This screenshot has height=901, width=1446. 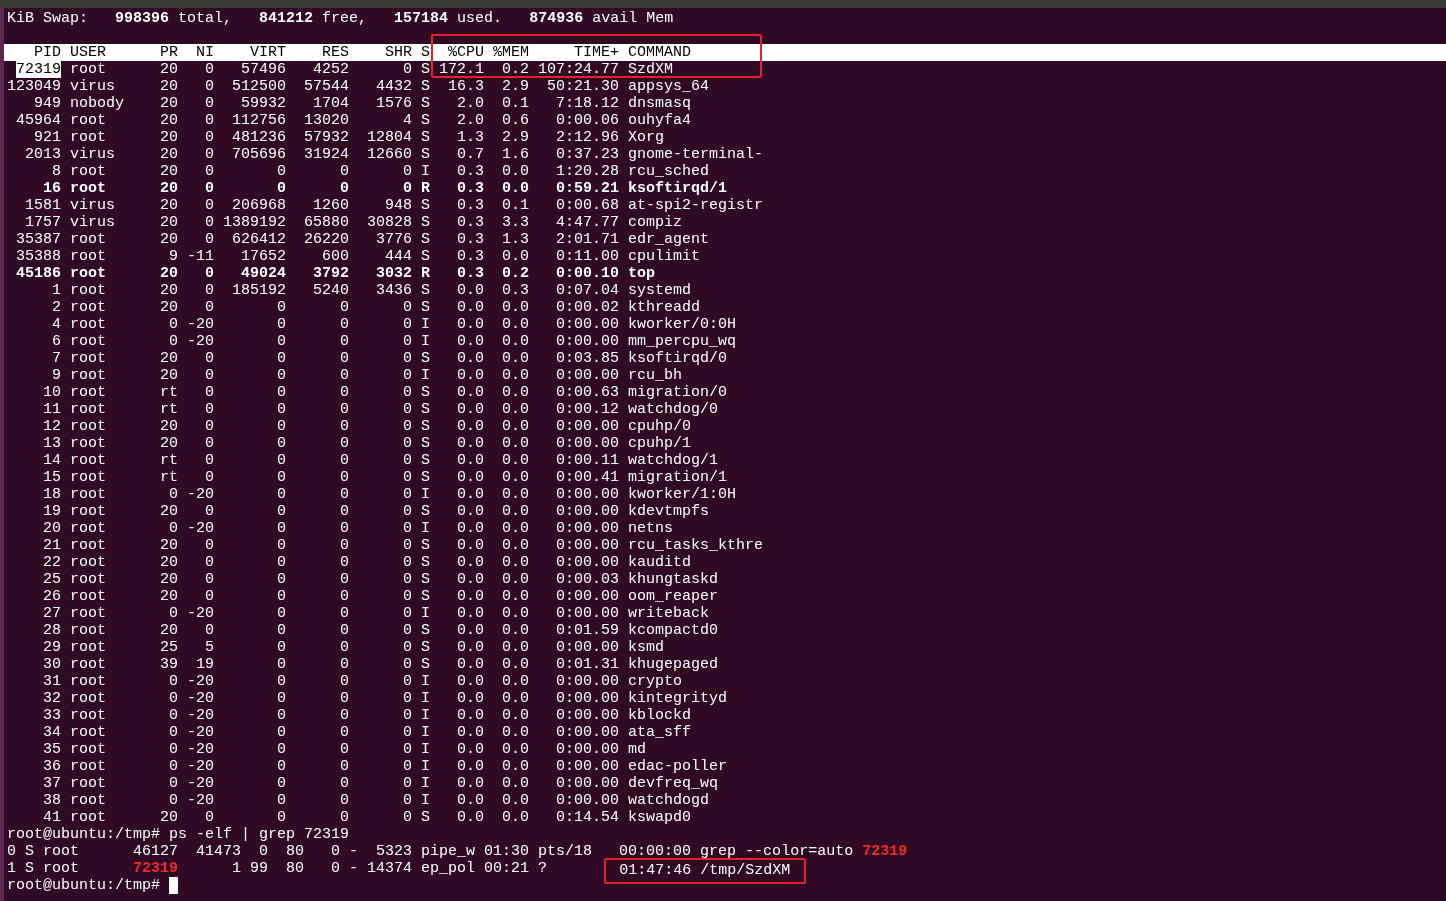 What do you see at coordinates (668, 171) in the screenshot?
I see `table-cell: rcu_sched` at bounding box center [668, 171].